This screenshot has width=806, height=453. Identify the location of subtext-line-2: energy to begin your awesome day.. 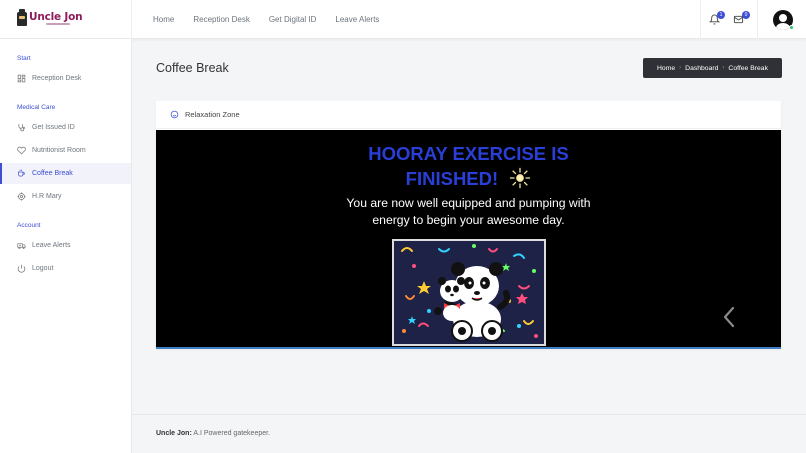
(468, 220).